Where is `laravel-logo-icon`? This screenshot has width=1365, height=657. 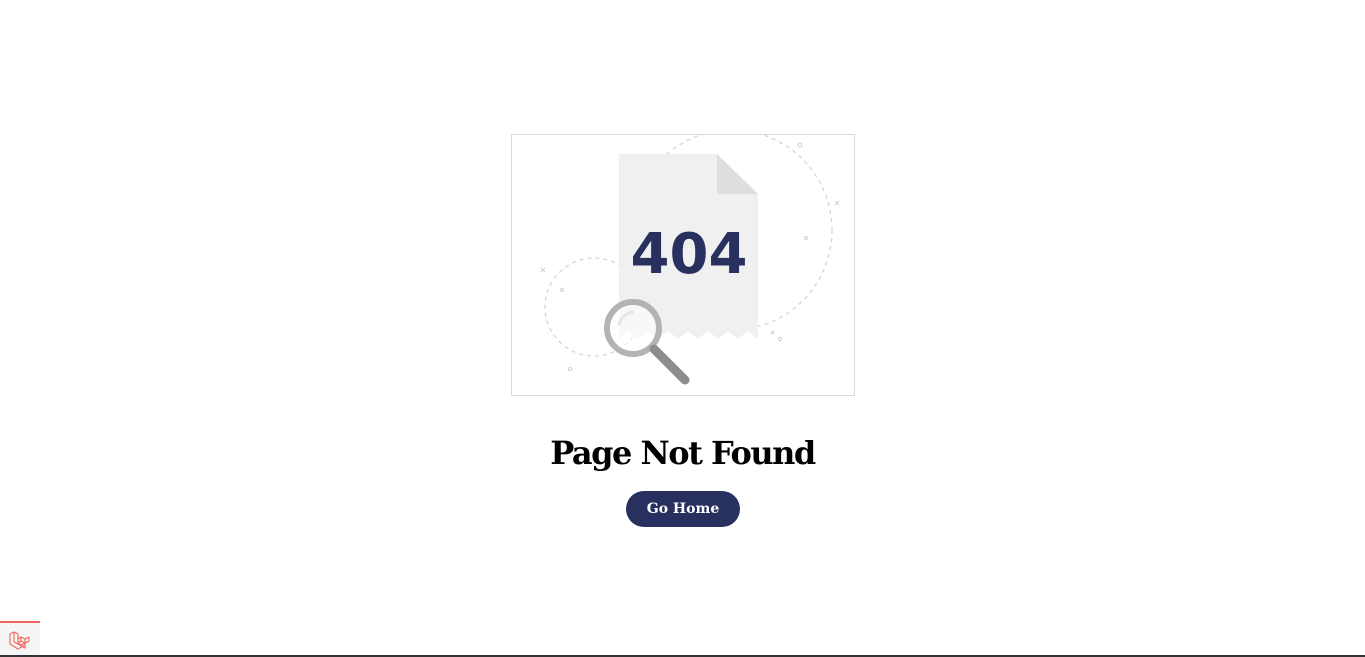 laravel-logo-icon is located at coordinates (19, 640).